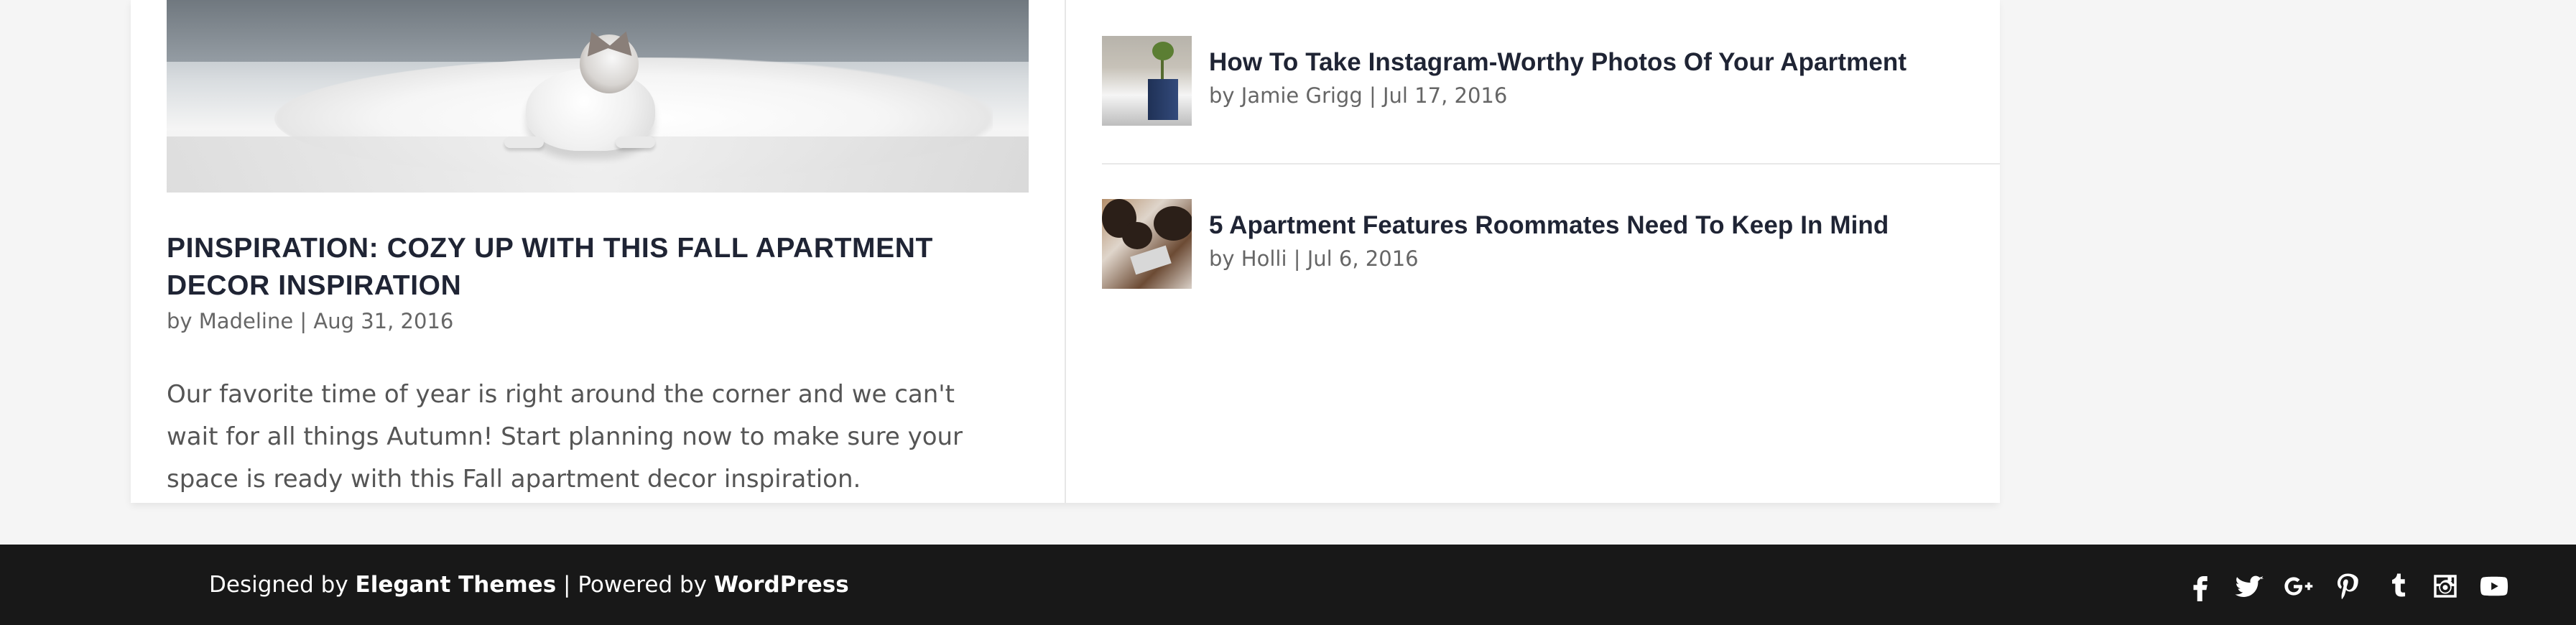 Image resolution: width=2576 pixels, height=625 pixels. What do you see at coordinates (1163, 99) in the screenshot?
I see `thumbnail-plant-pot` at bounding box center [1163, 99].